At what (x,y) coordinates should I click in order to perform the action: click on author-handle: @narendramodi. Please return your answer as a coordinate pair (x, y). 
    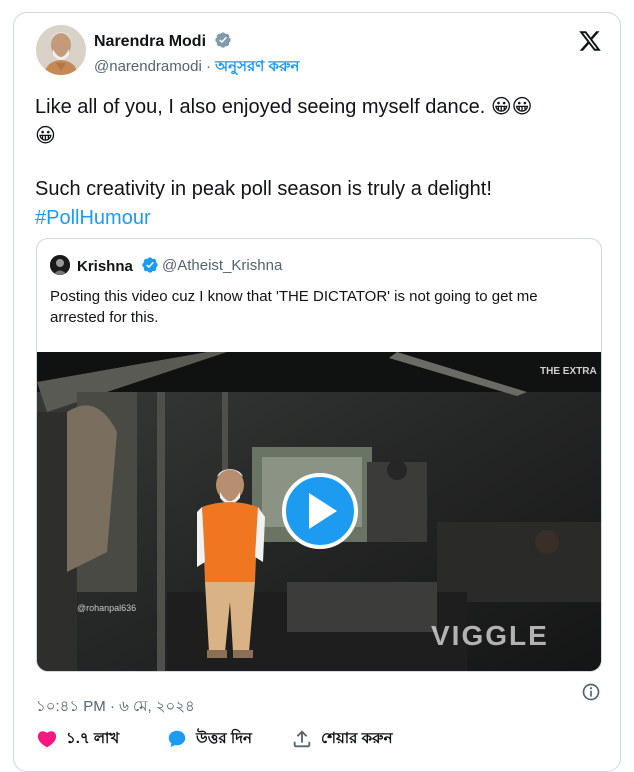
    Looking at the image, I should click on (148, 66).